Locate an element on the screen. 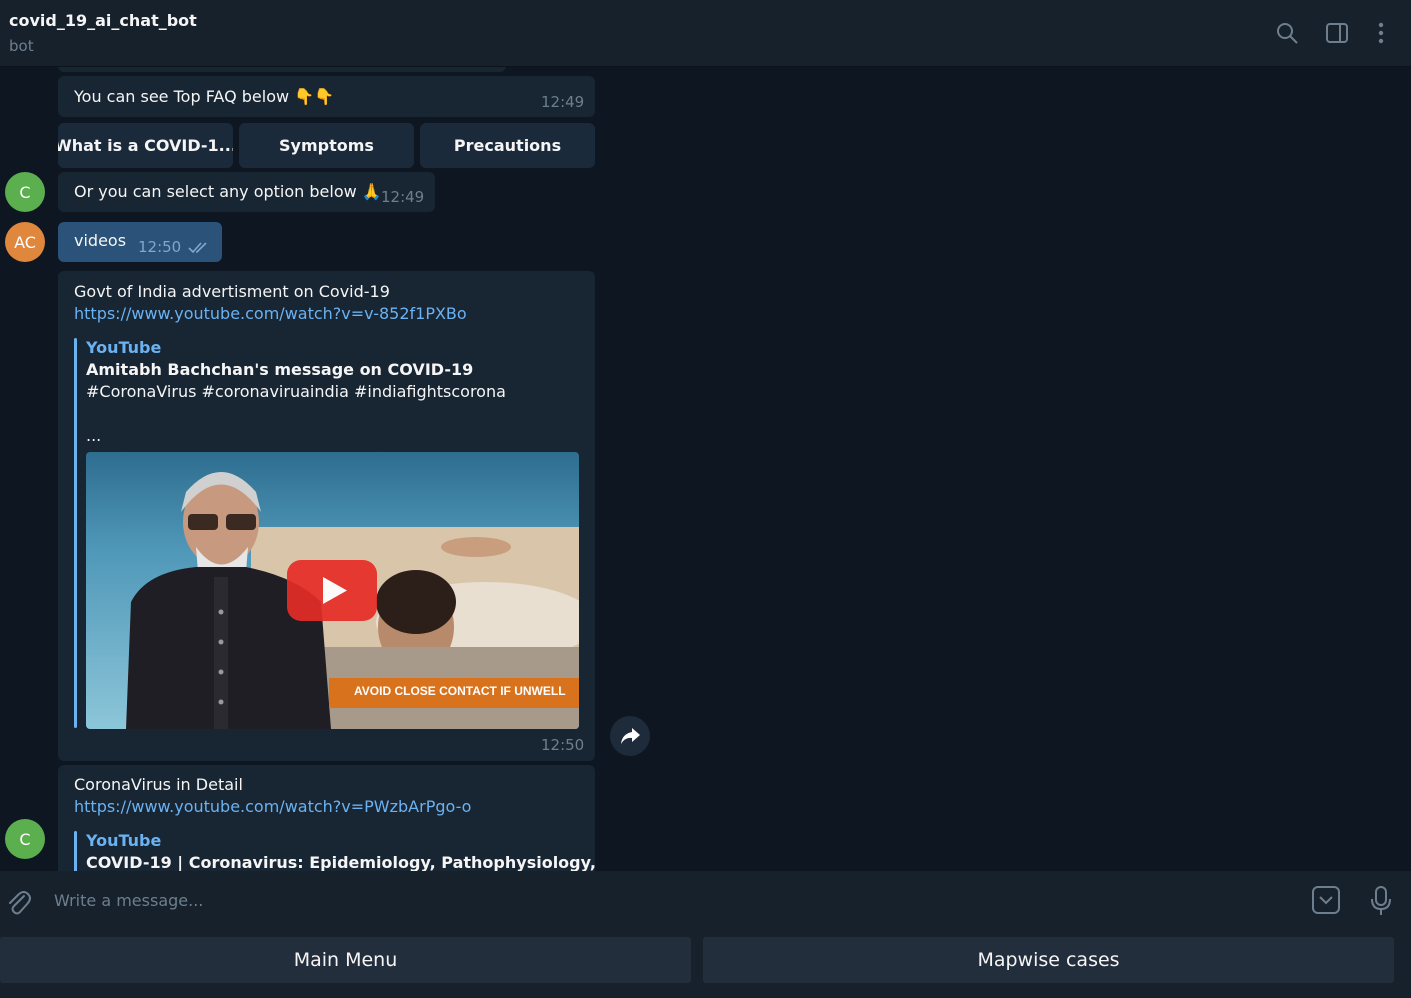  faq-button-precautions: Precautions is located at coordinates (507, 145).